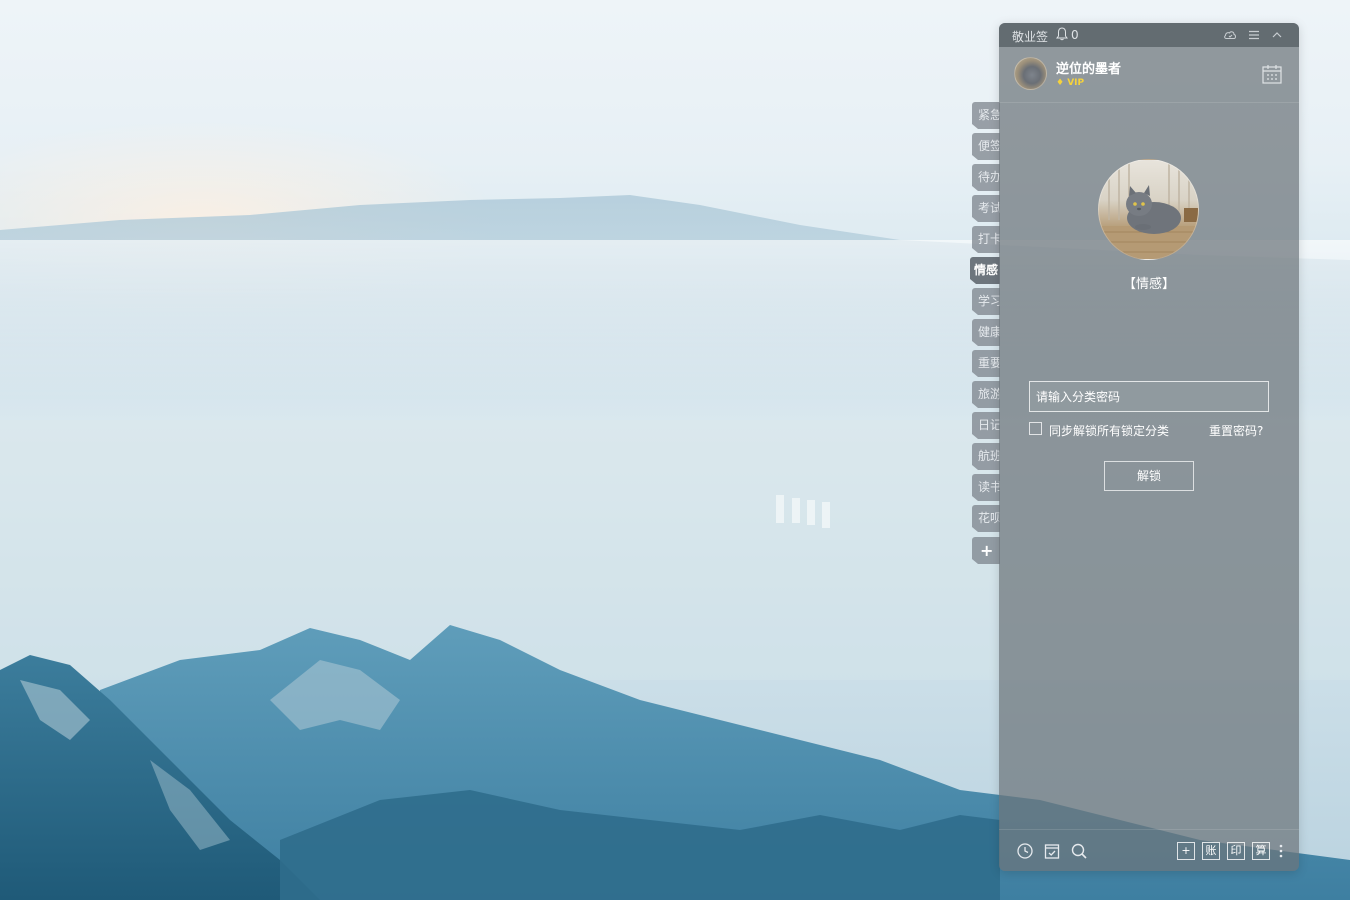  Describe the element at coordinates (986, 363) in the screenshot. I see `tab-important: 重要` at that location.